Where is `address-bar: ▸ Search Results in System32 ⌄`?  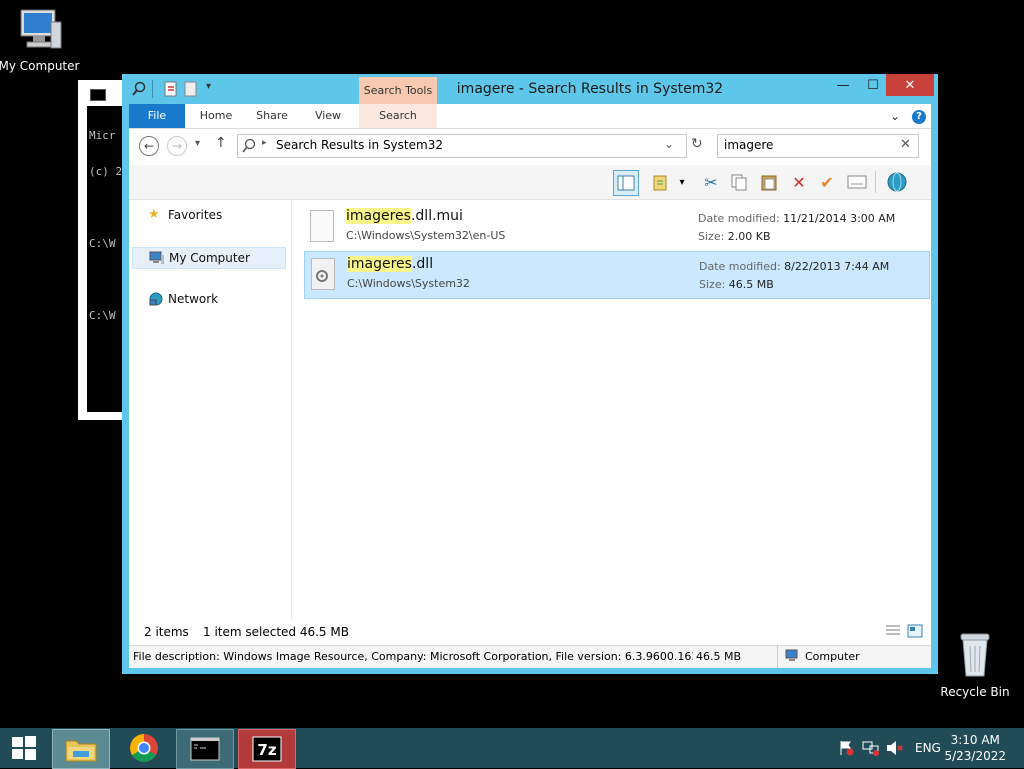
address-bar: ▸ Search Results in System32 ⌄ is located at coordinates (462, 146).